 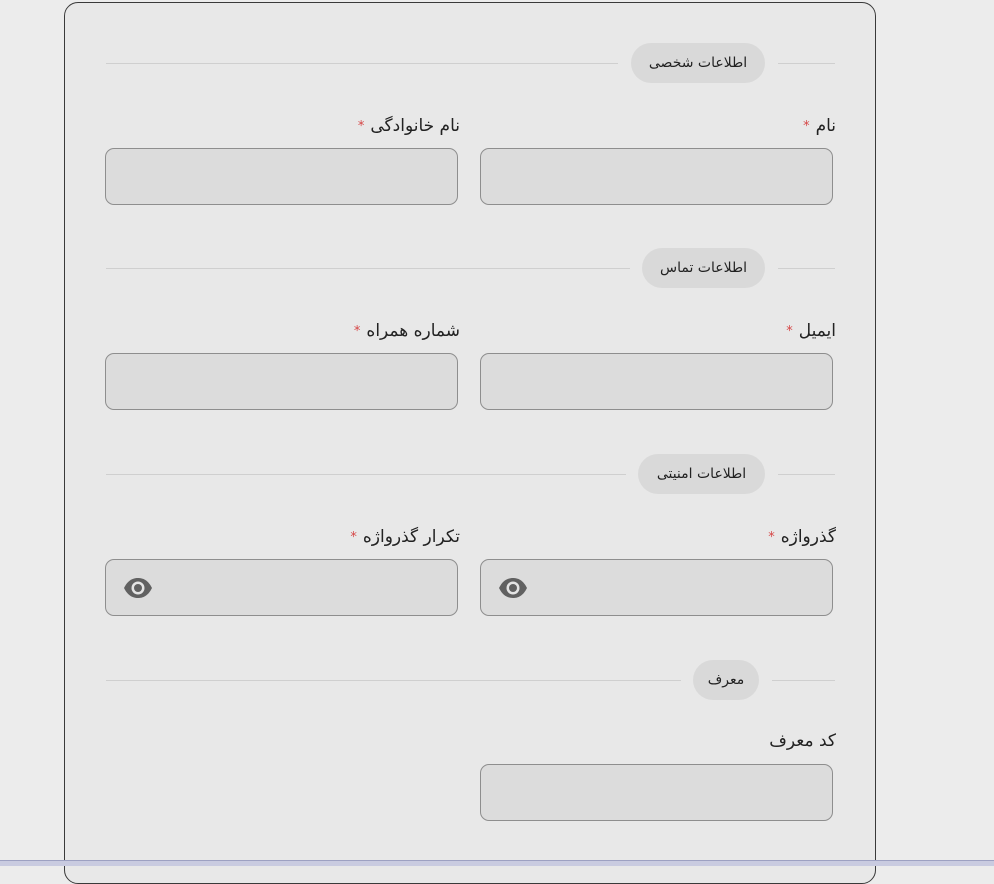 What do you see at coordinates (281, 176) in the screenshot?
I see `last-name-input` at bounding box center [281, 176].